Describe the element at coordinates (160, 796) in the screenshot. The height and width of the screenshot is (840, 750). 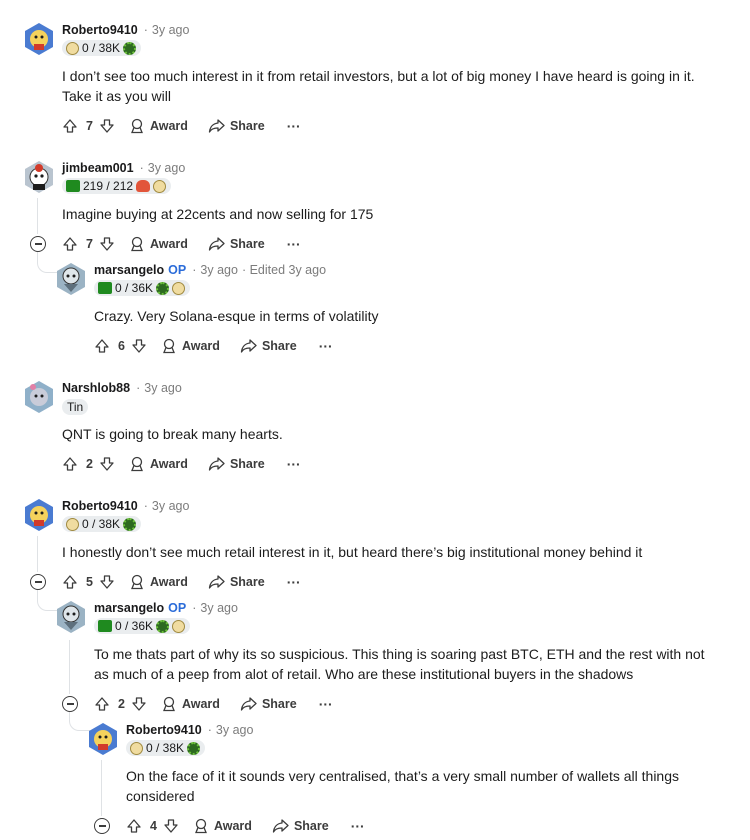
I see `comment-line: considered` at that location.